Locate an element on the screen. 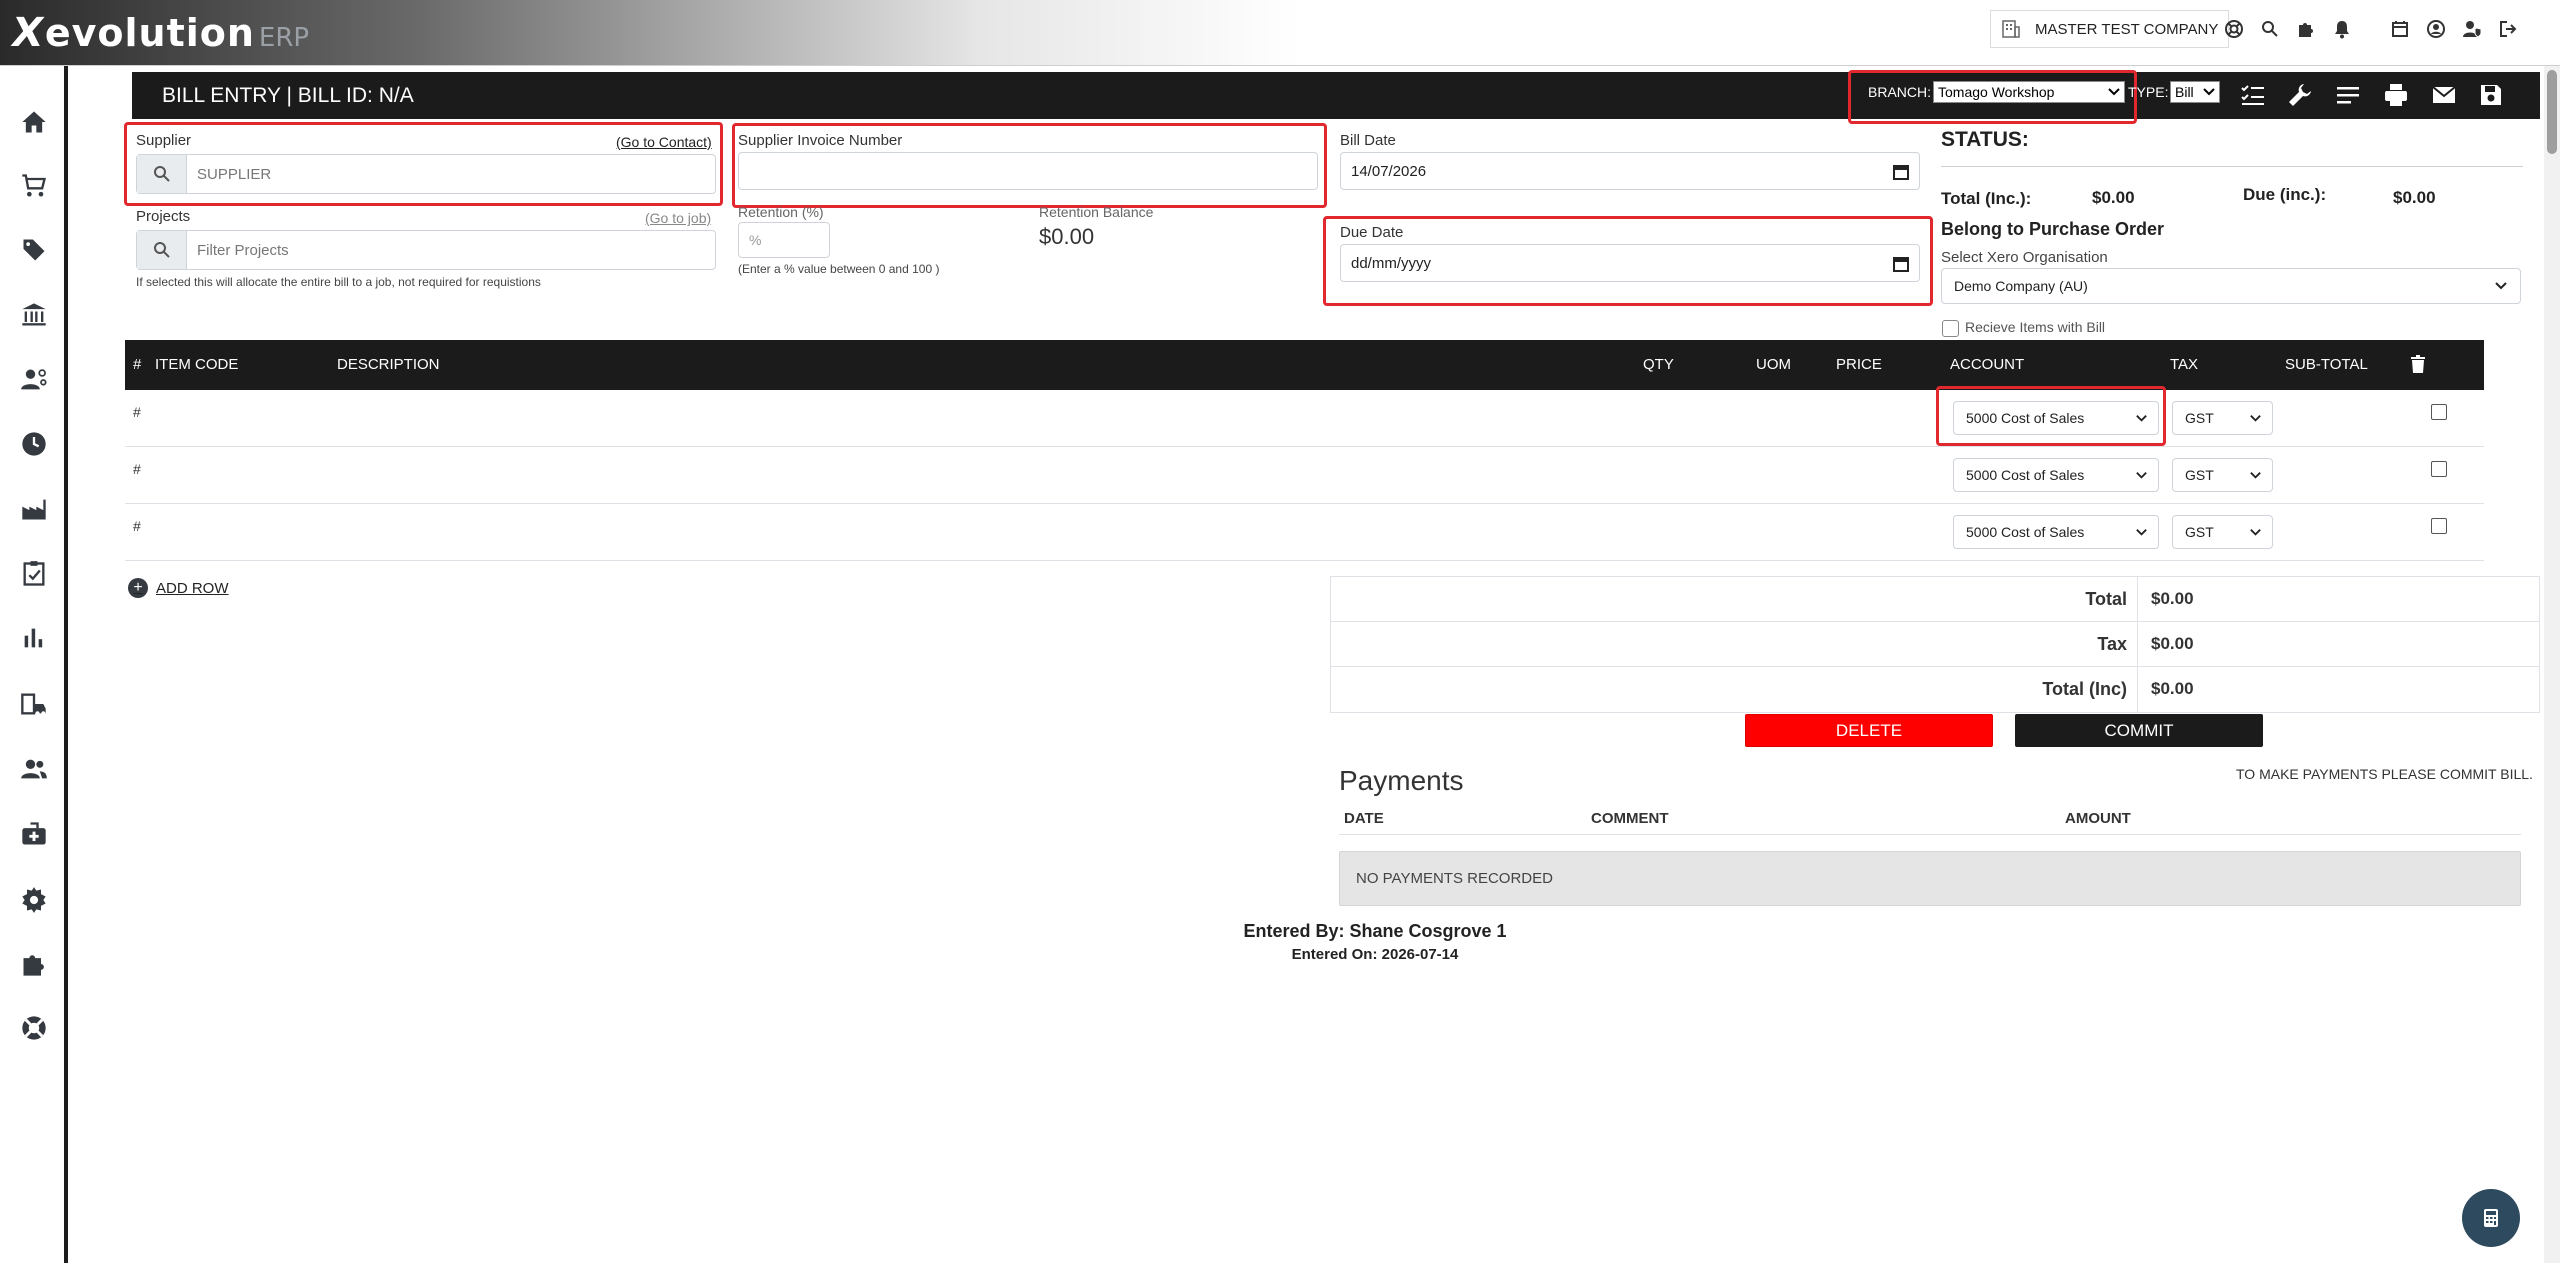  status-due-label: Due (inc.): is located at coordinates (2285, 194).